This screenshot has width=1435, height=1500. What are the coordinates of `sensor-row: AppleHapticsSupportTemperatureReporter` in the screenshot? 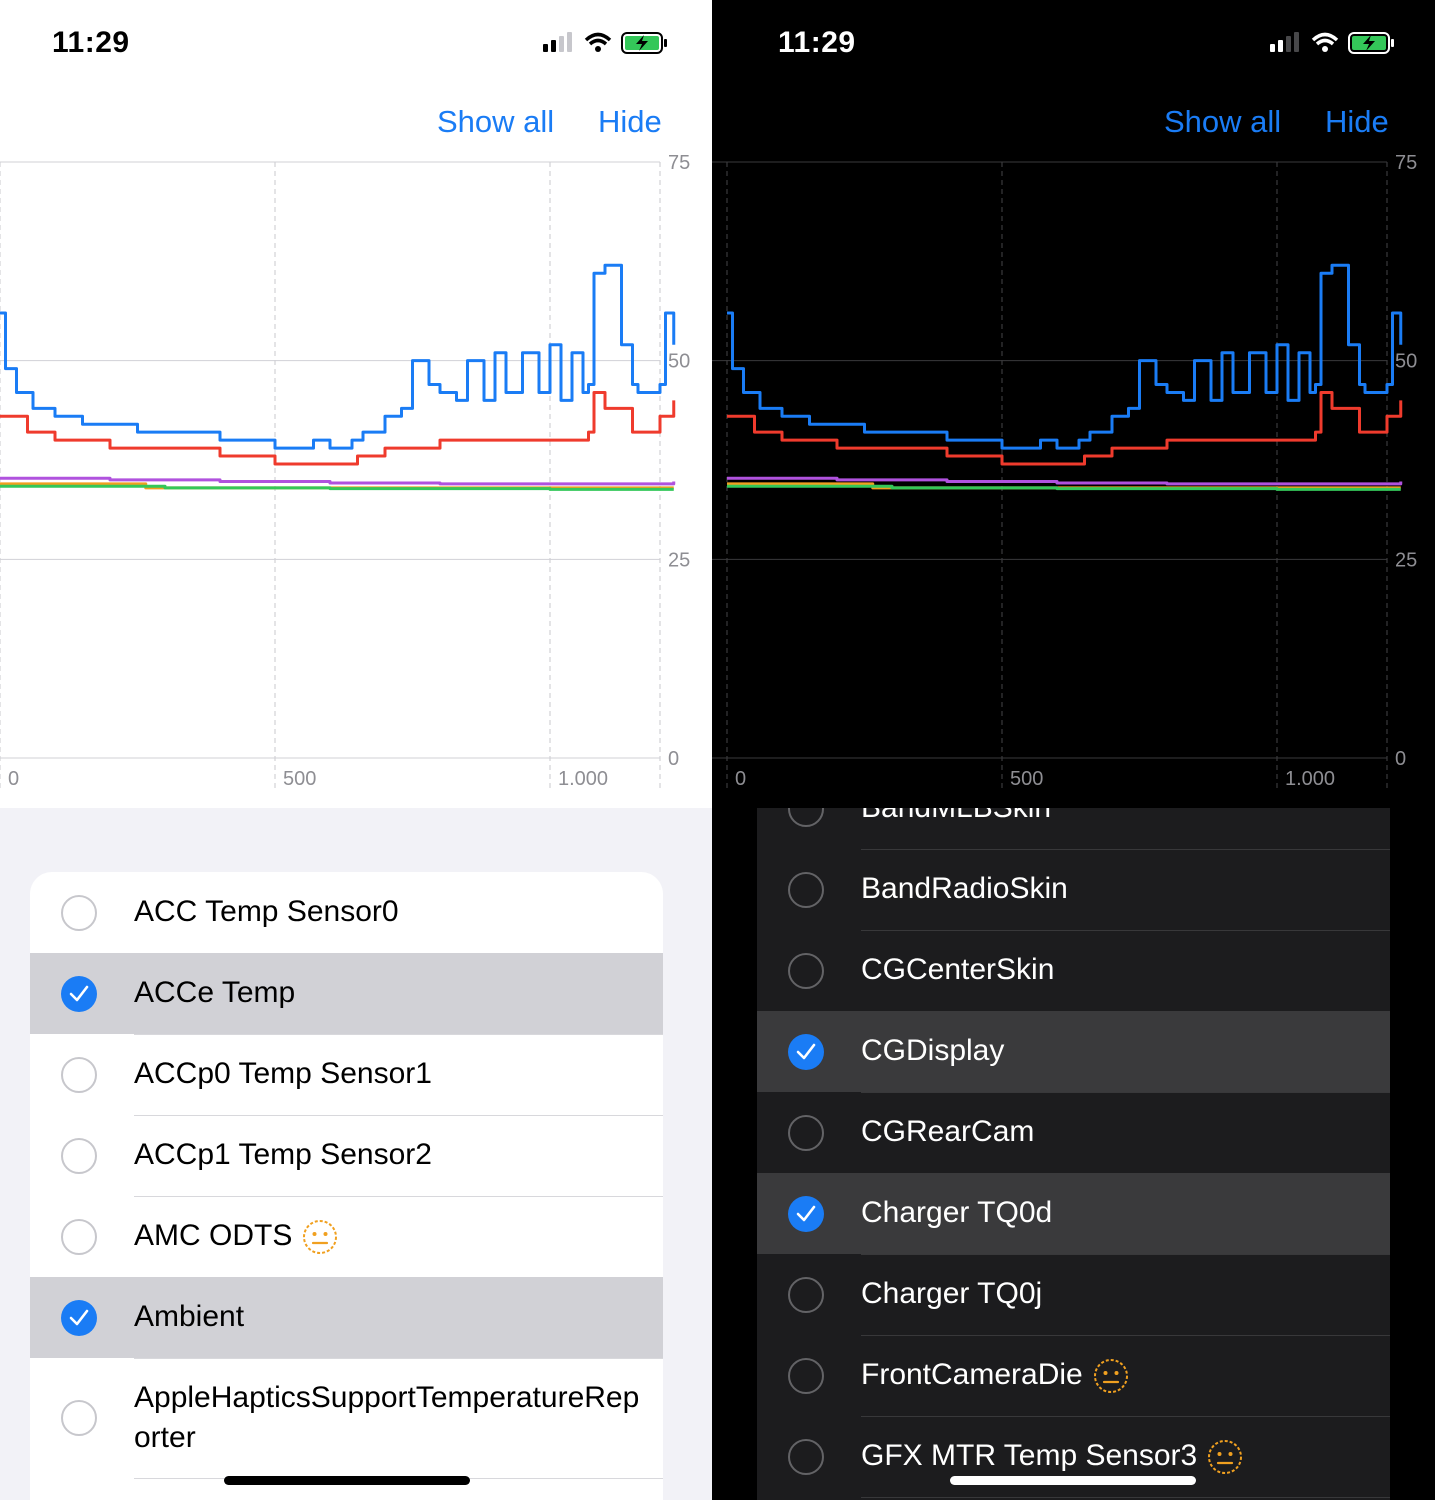 It's located at (346, 1418).